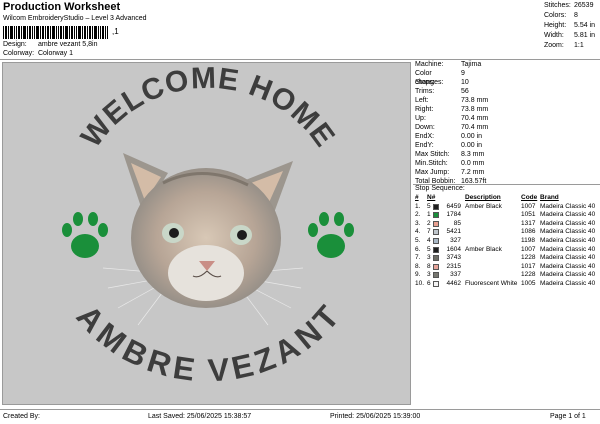  I want to click on design-label: Design:, so click(15, 44).